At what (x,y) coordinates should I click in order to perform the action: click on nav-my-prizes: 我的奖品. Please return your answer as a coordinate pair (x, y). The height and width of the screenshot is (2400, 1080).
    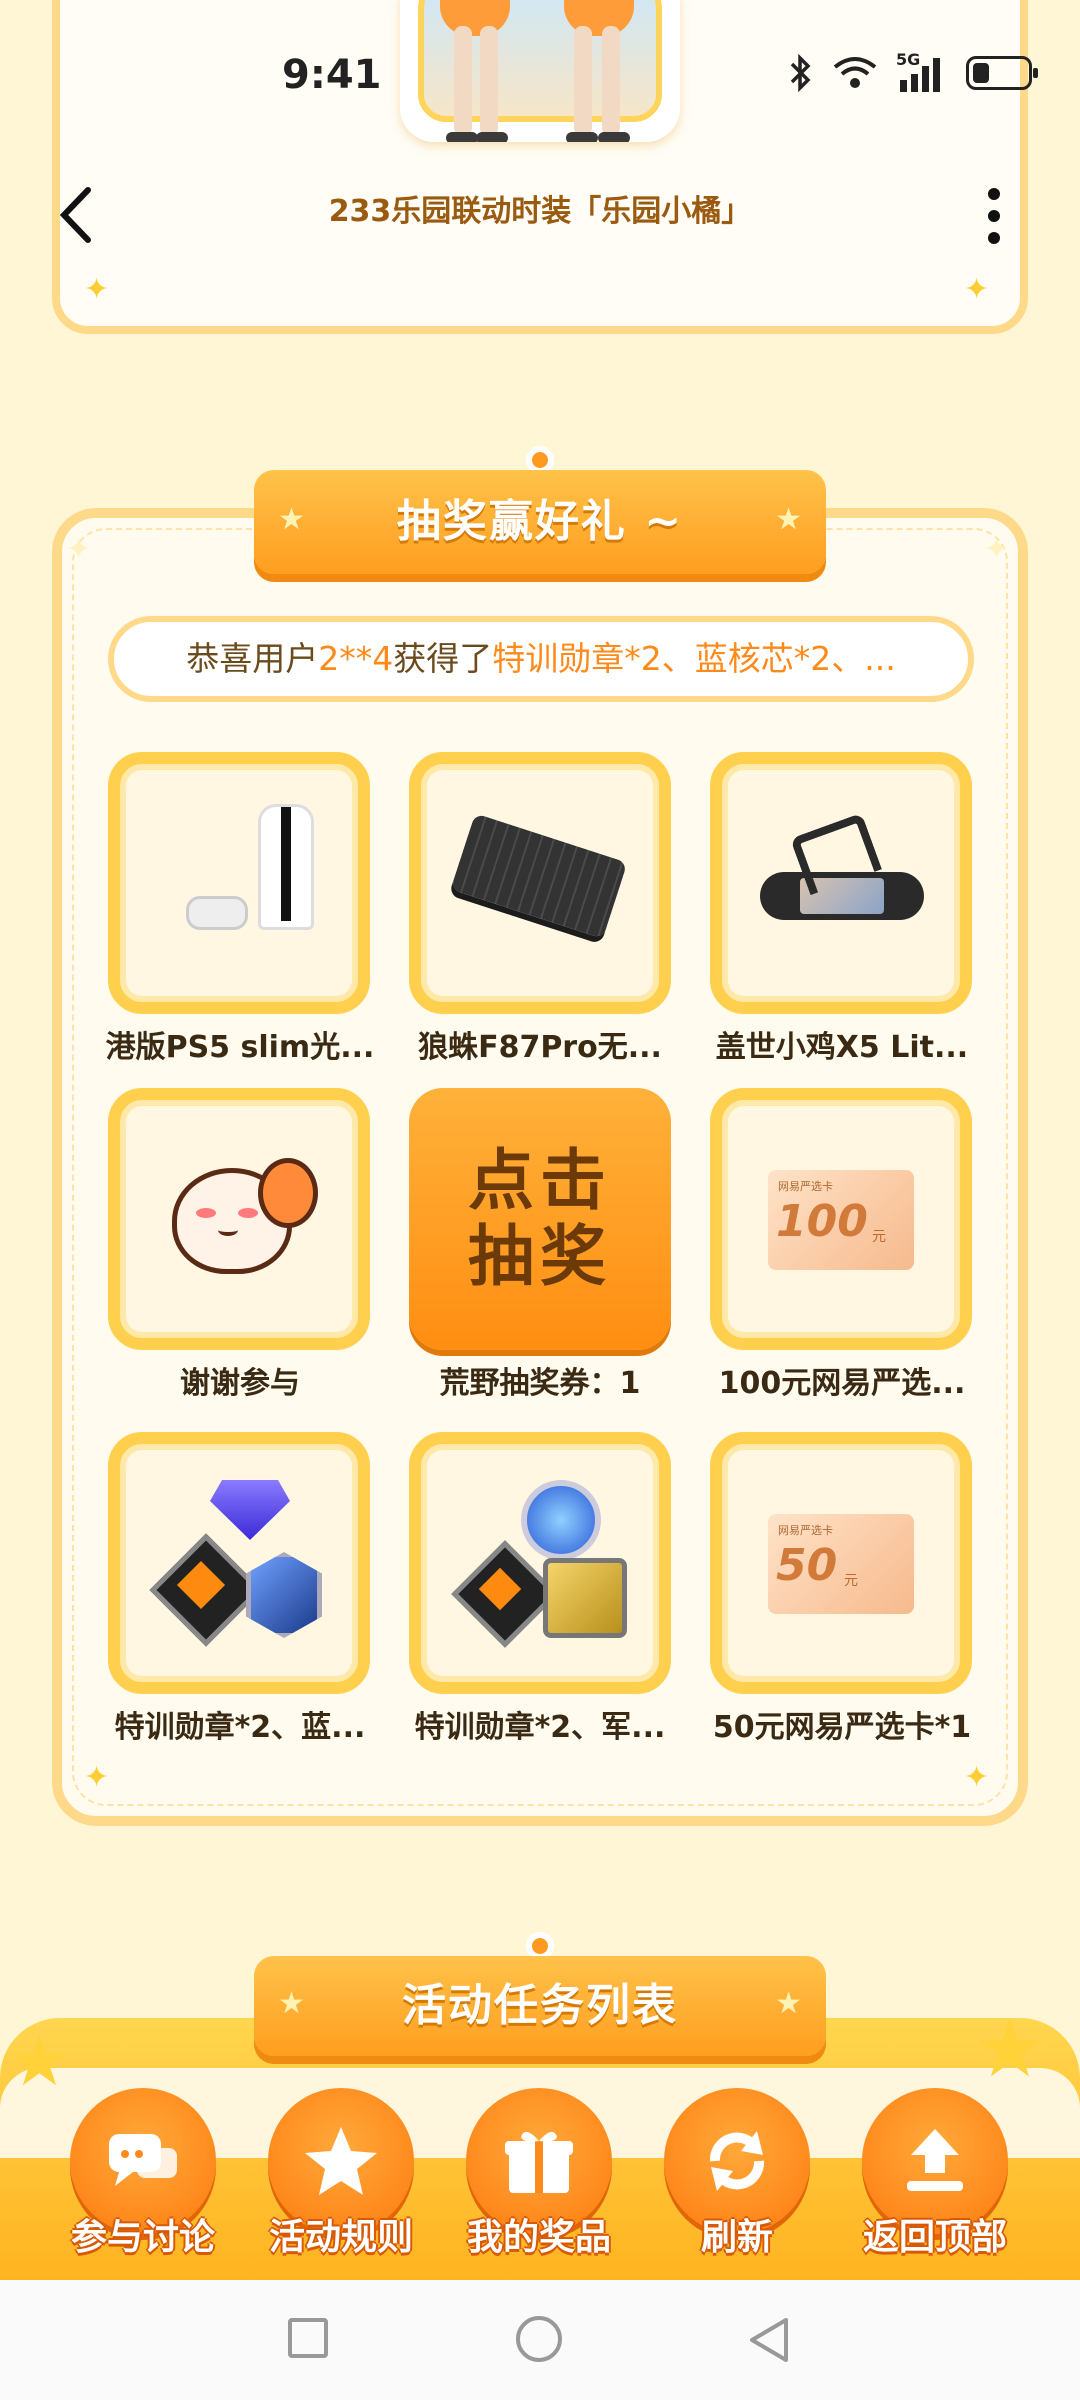
    Looking at the image, I should click on (539, 2183).